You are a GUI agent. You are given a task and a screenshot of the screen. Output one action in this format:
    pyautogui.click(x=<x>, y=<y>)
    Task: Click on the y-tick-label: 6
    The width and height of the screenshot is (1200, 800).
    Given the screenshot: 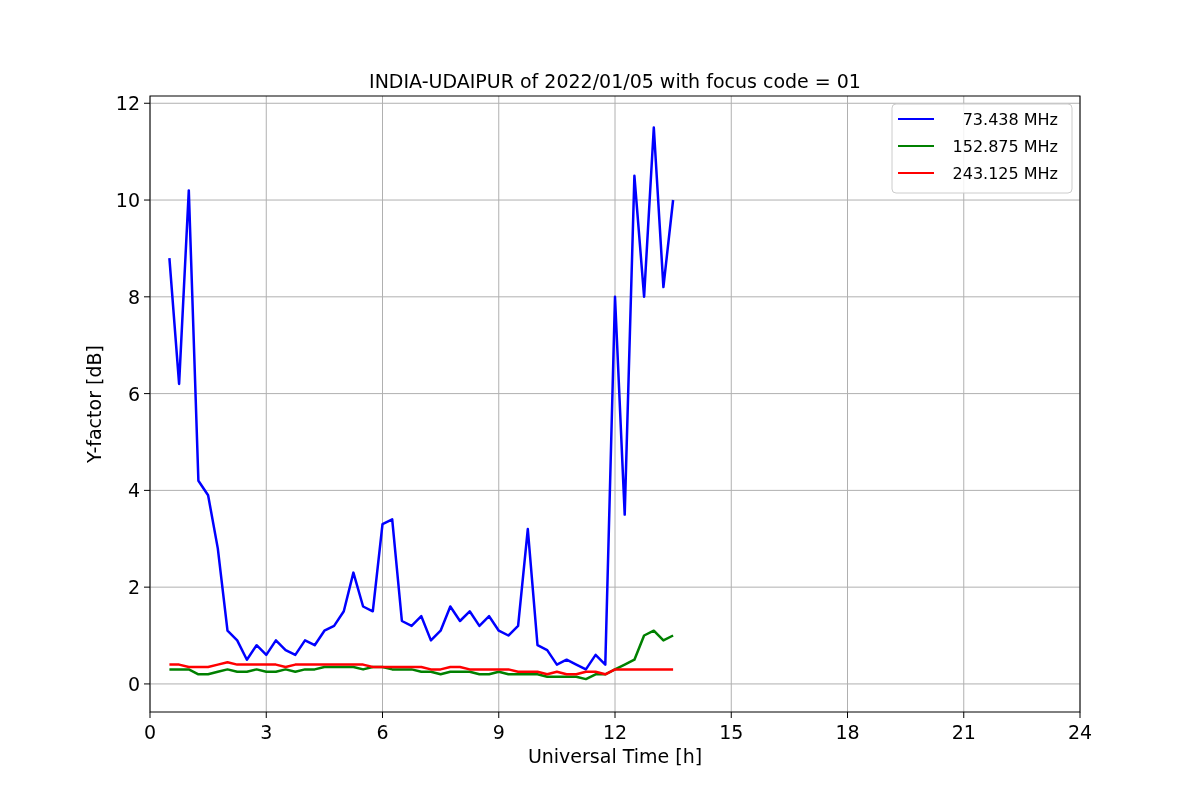 What is the action you would take?
    pyautogui.click(x=133, y=393)
    